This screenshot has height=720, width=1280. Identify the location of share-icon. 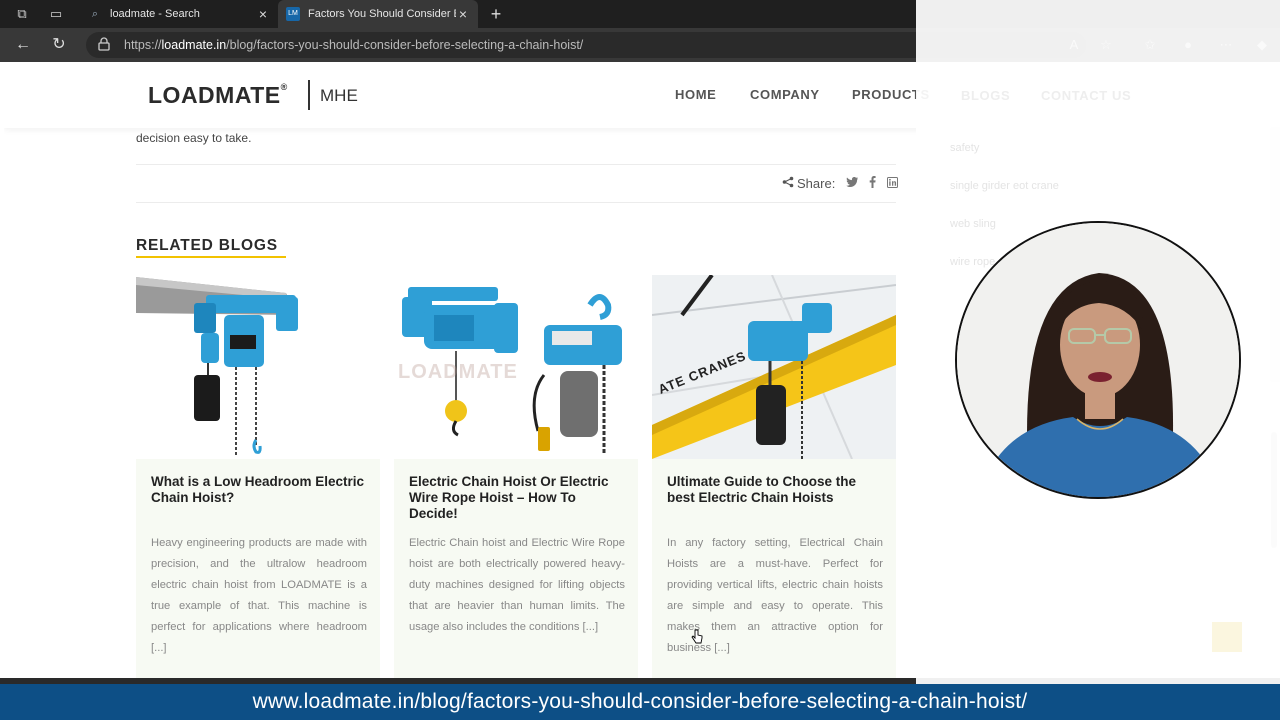
(788, 183).